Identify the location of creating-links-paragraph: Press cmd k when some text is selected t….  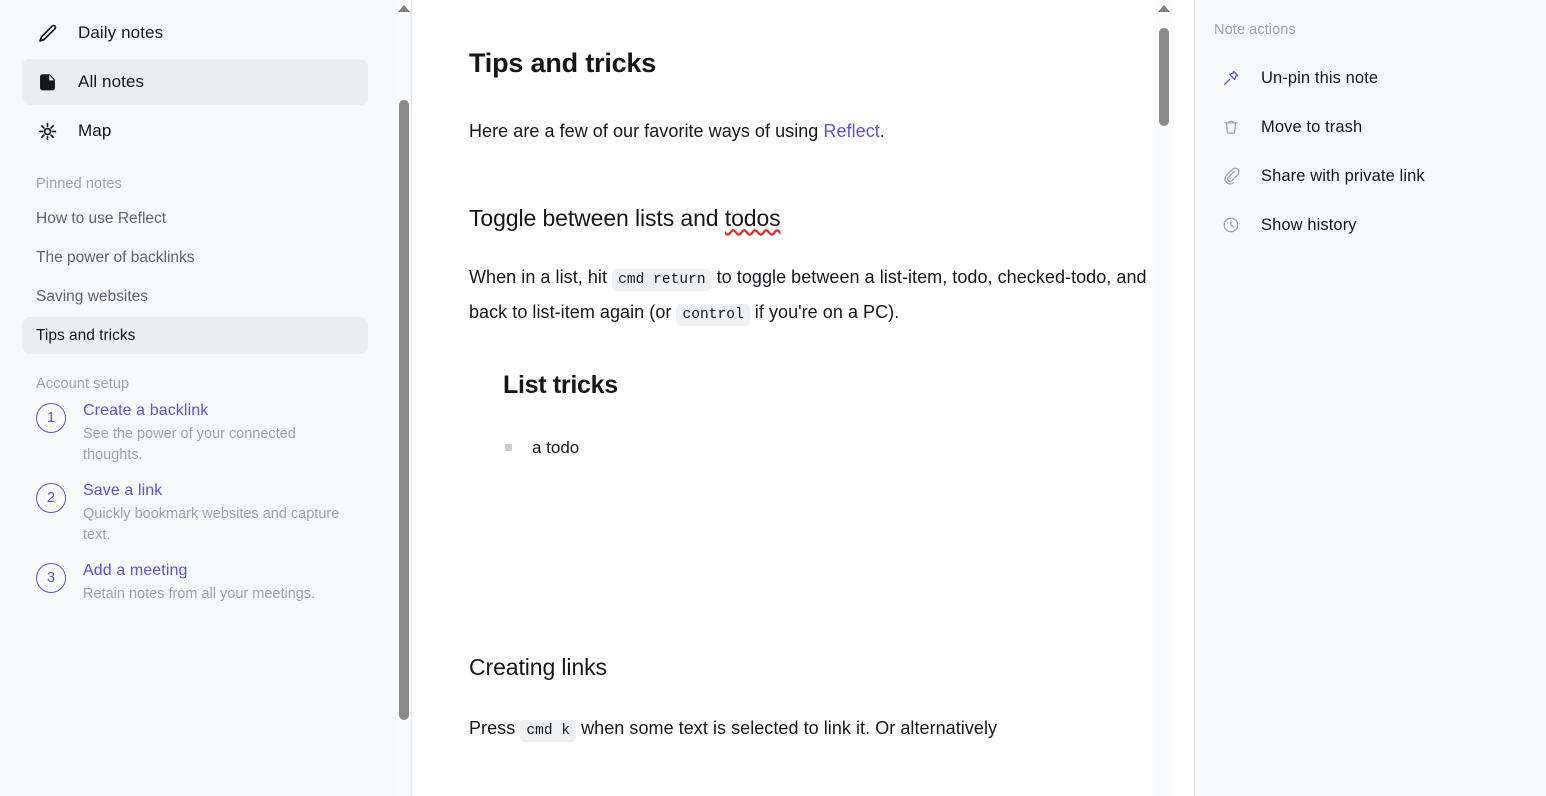
(819, 729).